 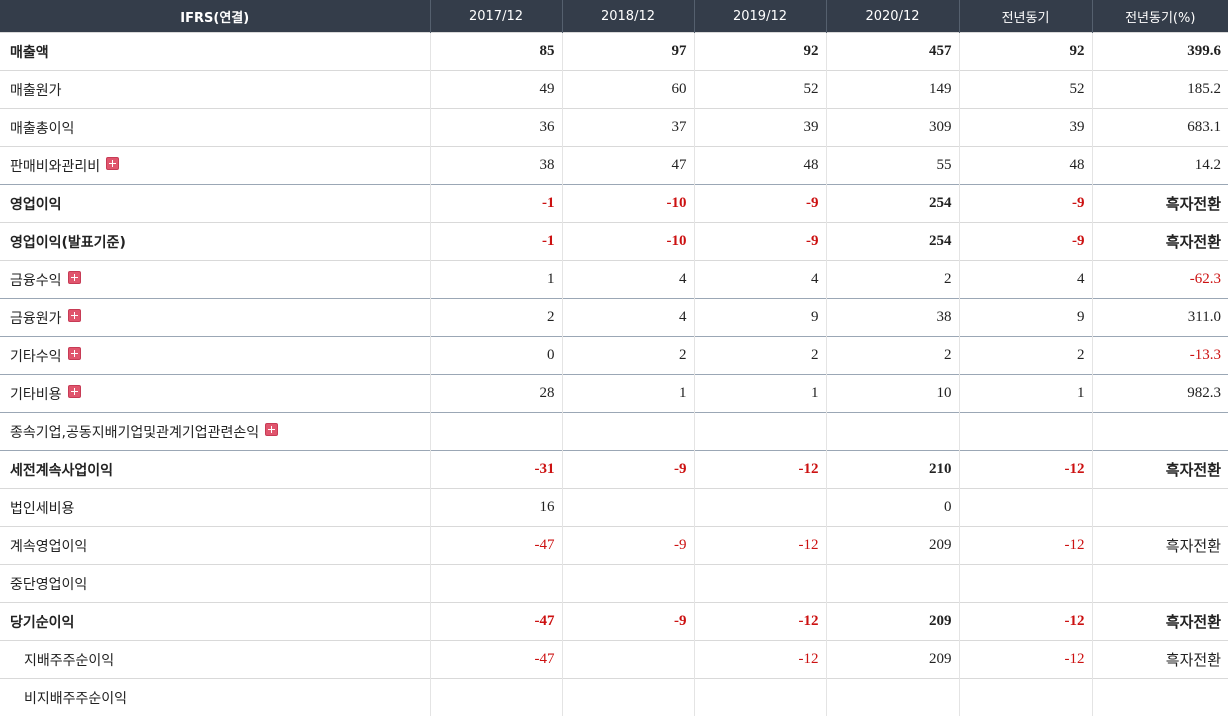 What do you see at coordinates (628, 470) in the screenshot?
I see `value-cell: -9` at bounding box center [628, 470].